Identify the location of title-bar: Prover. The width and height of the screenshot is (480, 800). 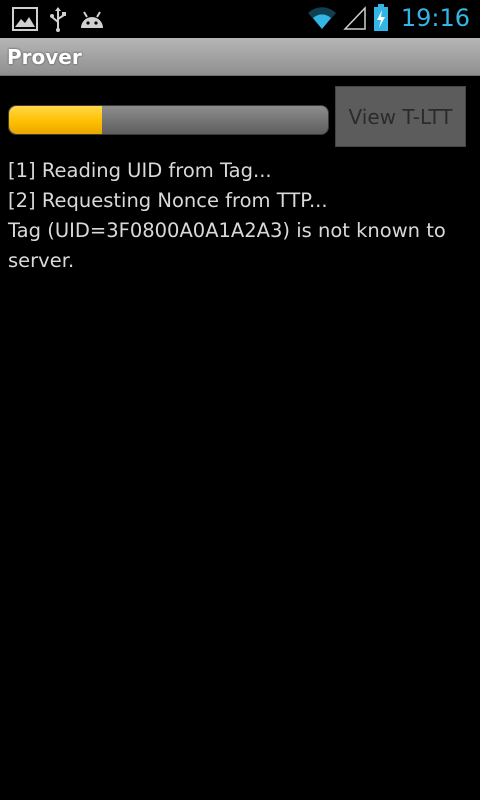
(240, 57).